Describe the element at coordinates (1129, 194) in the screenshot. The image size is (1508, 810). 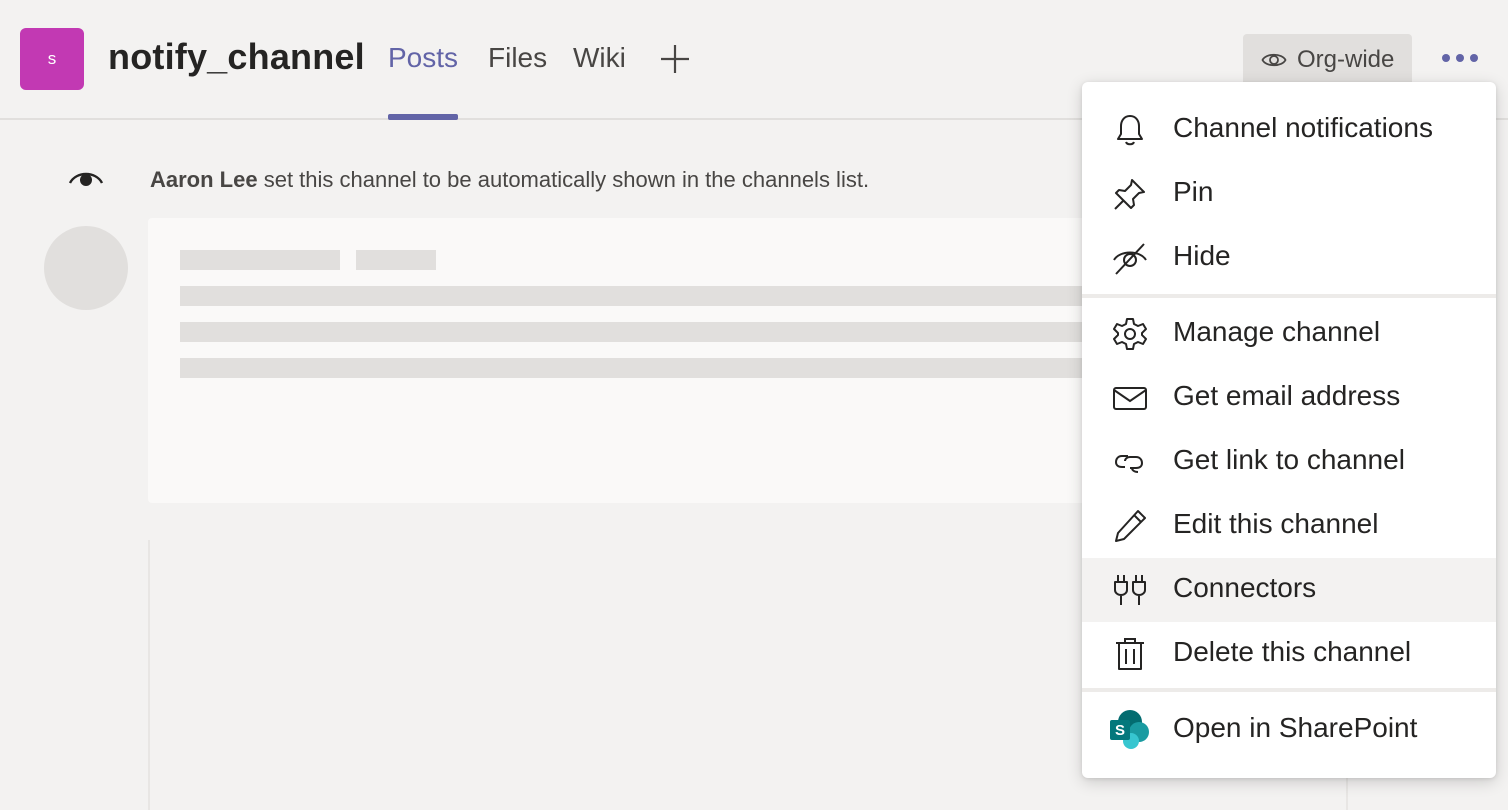
I see `pin-icon` at that location.